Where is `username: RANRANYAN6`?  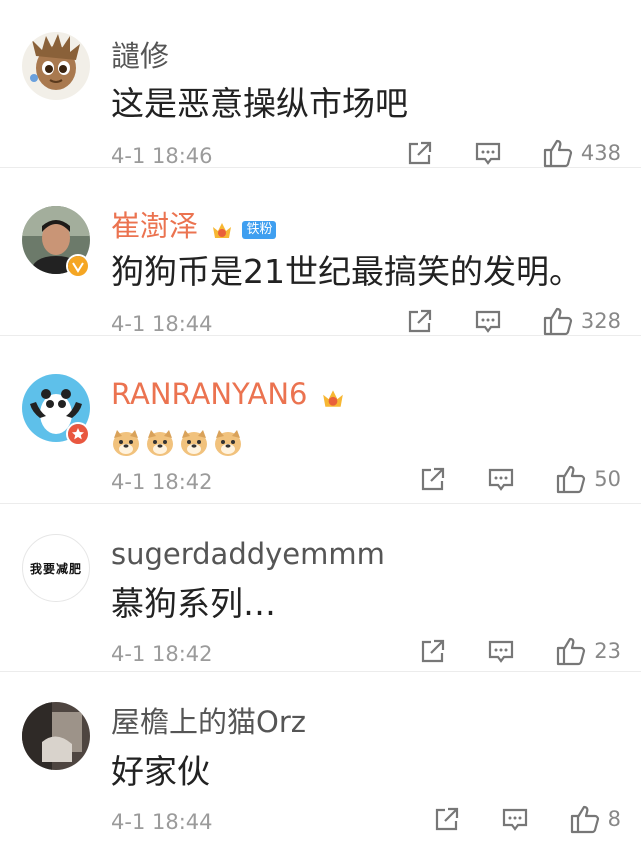 username: RANRANYAN6 is located at coordinates (228, 395).